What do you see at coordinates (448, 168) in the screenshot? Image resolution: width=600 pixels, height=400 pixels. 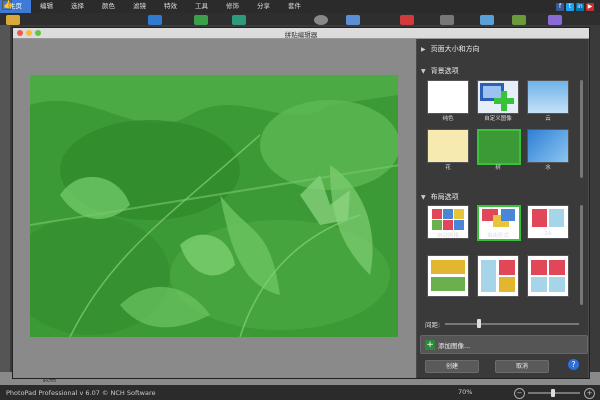 I see `bg-option-label: 花` at bounding box center [448, 168].